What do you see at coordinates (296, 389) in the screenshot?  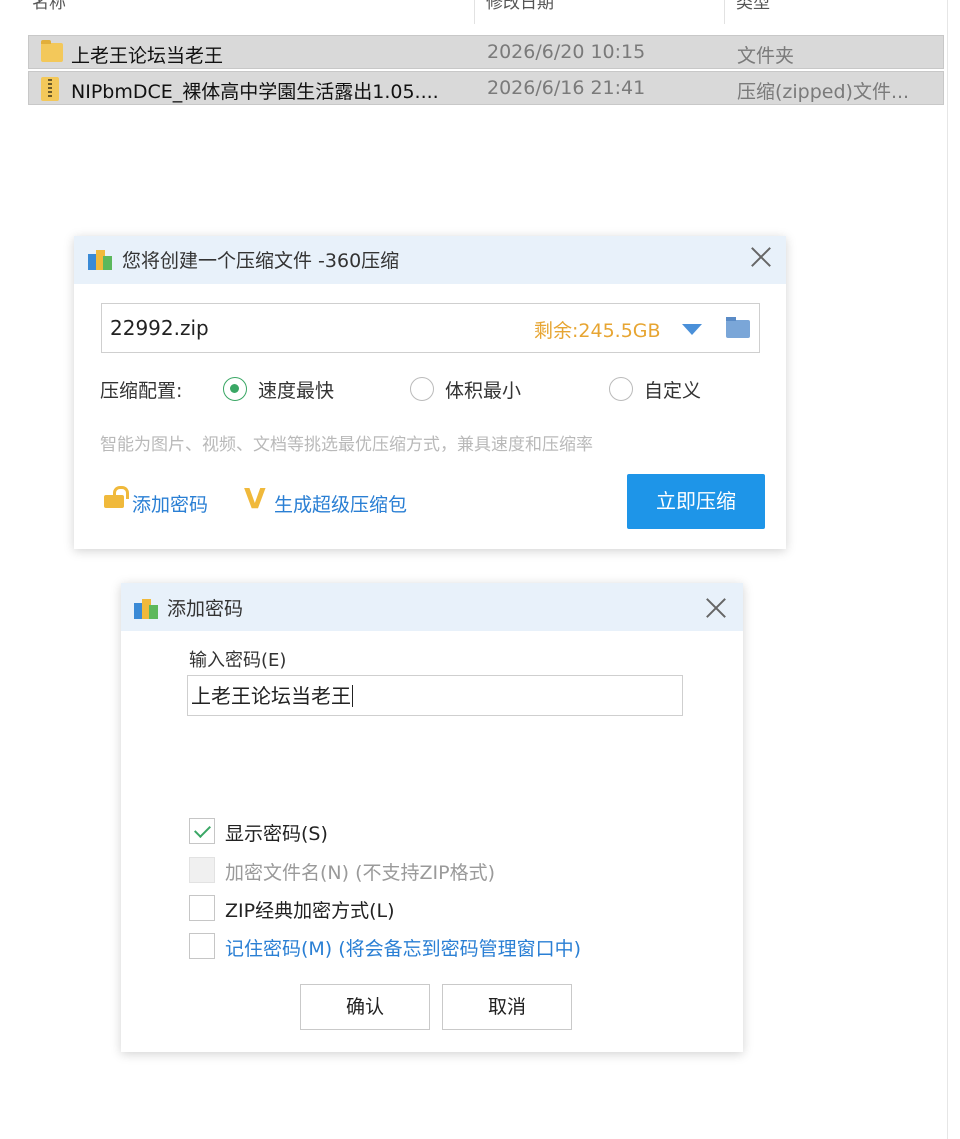 I see `radio-fastest-label: 速度最快` at bounding box center [296, 389].